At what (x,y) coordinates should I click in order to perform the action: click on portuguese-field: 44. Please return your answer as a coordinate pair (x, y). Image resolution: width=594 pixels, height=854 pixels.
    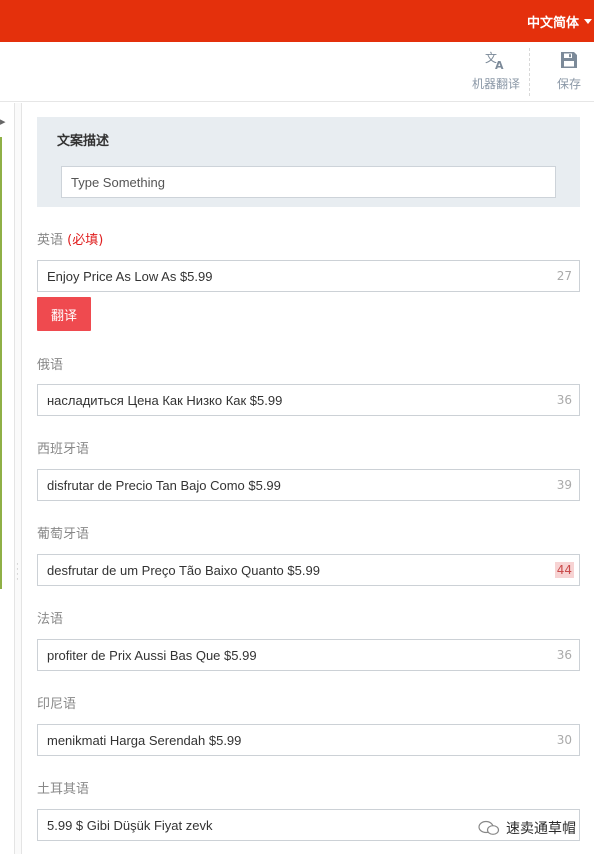
    Looking at the image, I should click on (308, 570).